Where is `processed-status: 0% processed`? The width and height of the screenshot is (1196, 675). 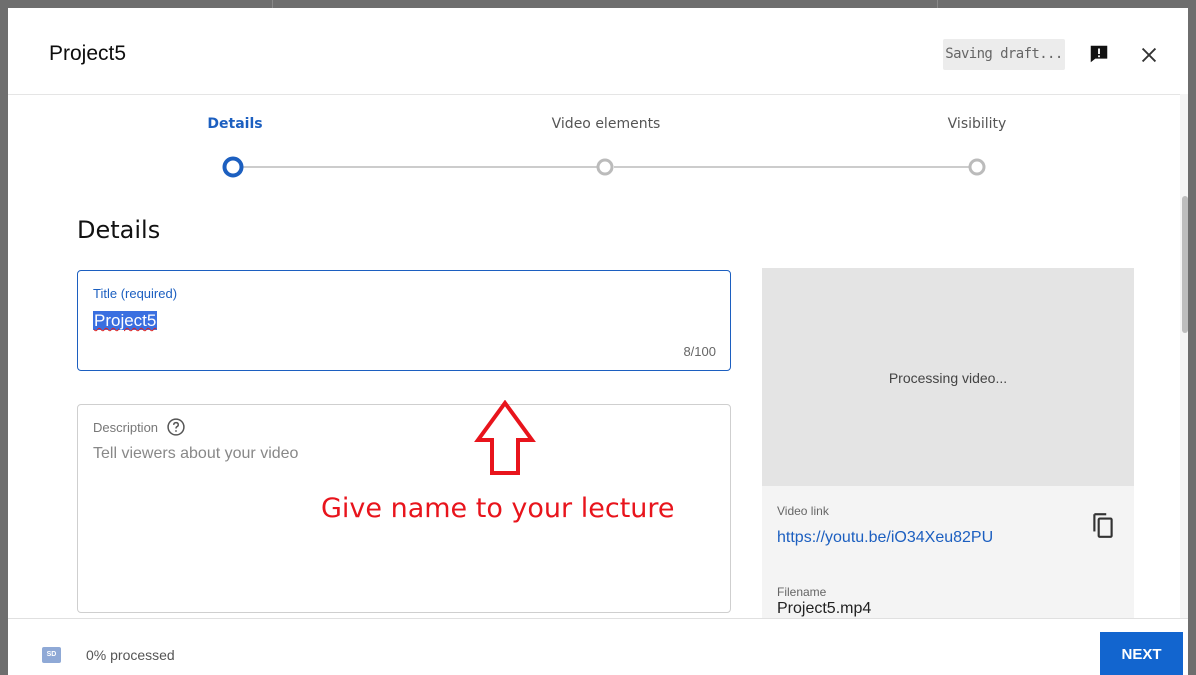
processed-status: 0% processed is located at coordinates (130, 655).